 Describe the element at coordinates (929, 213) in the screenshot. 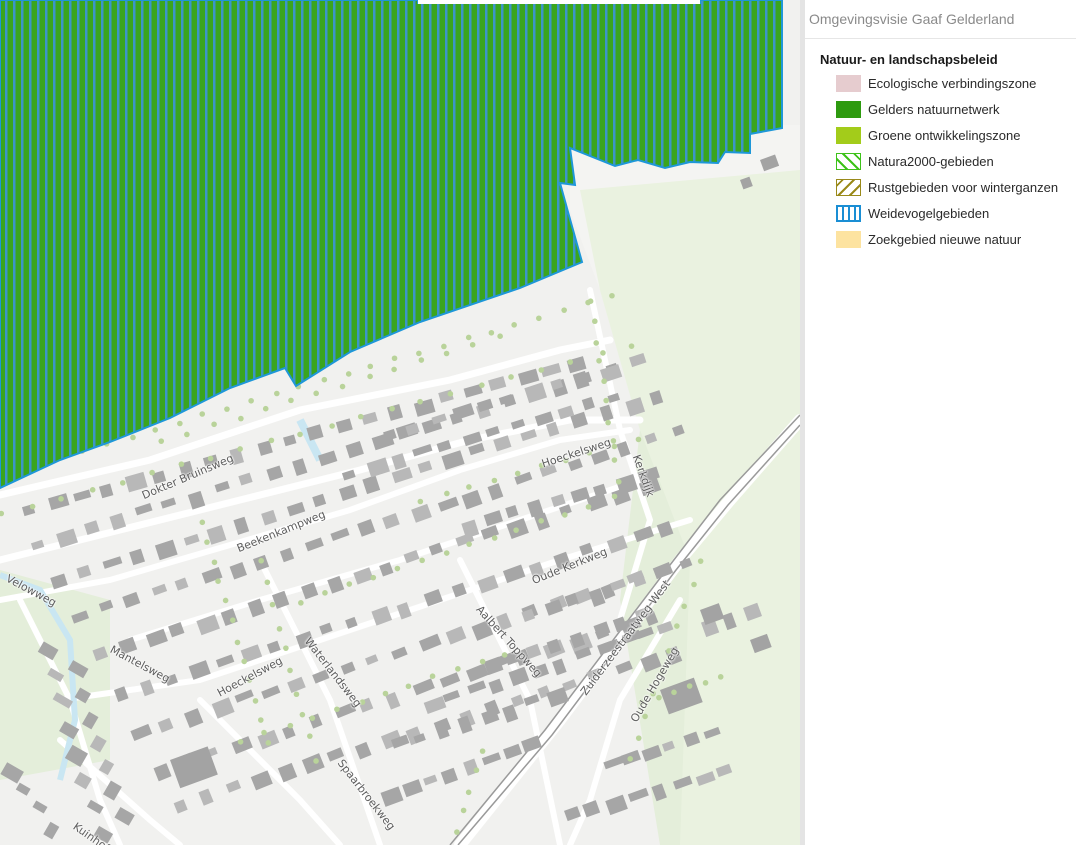

I see `legend-label: Weidevogelgebieden` at that location.